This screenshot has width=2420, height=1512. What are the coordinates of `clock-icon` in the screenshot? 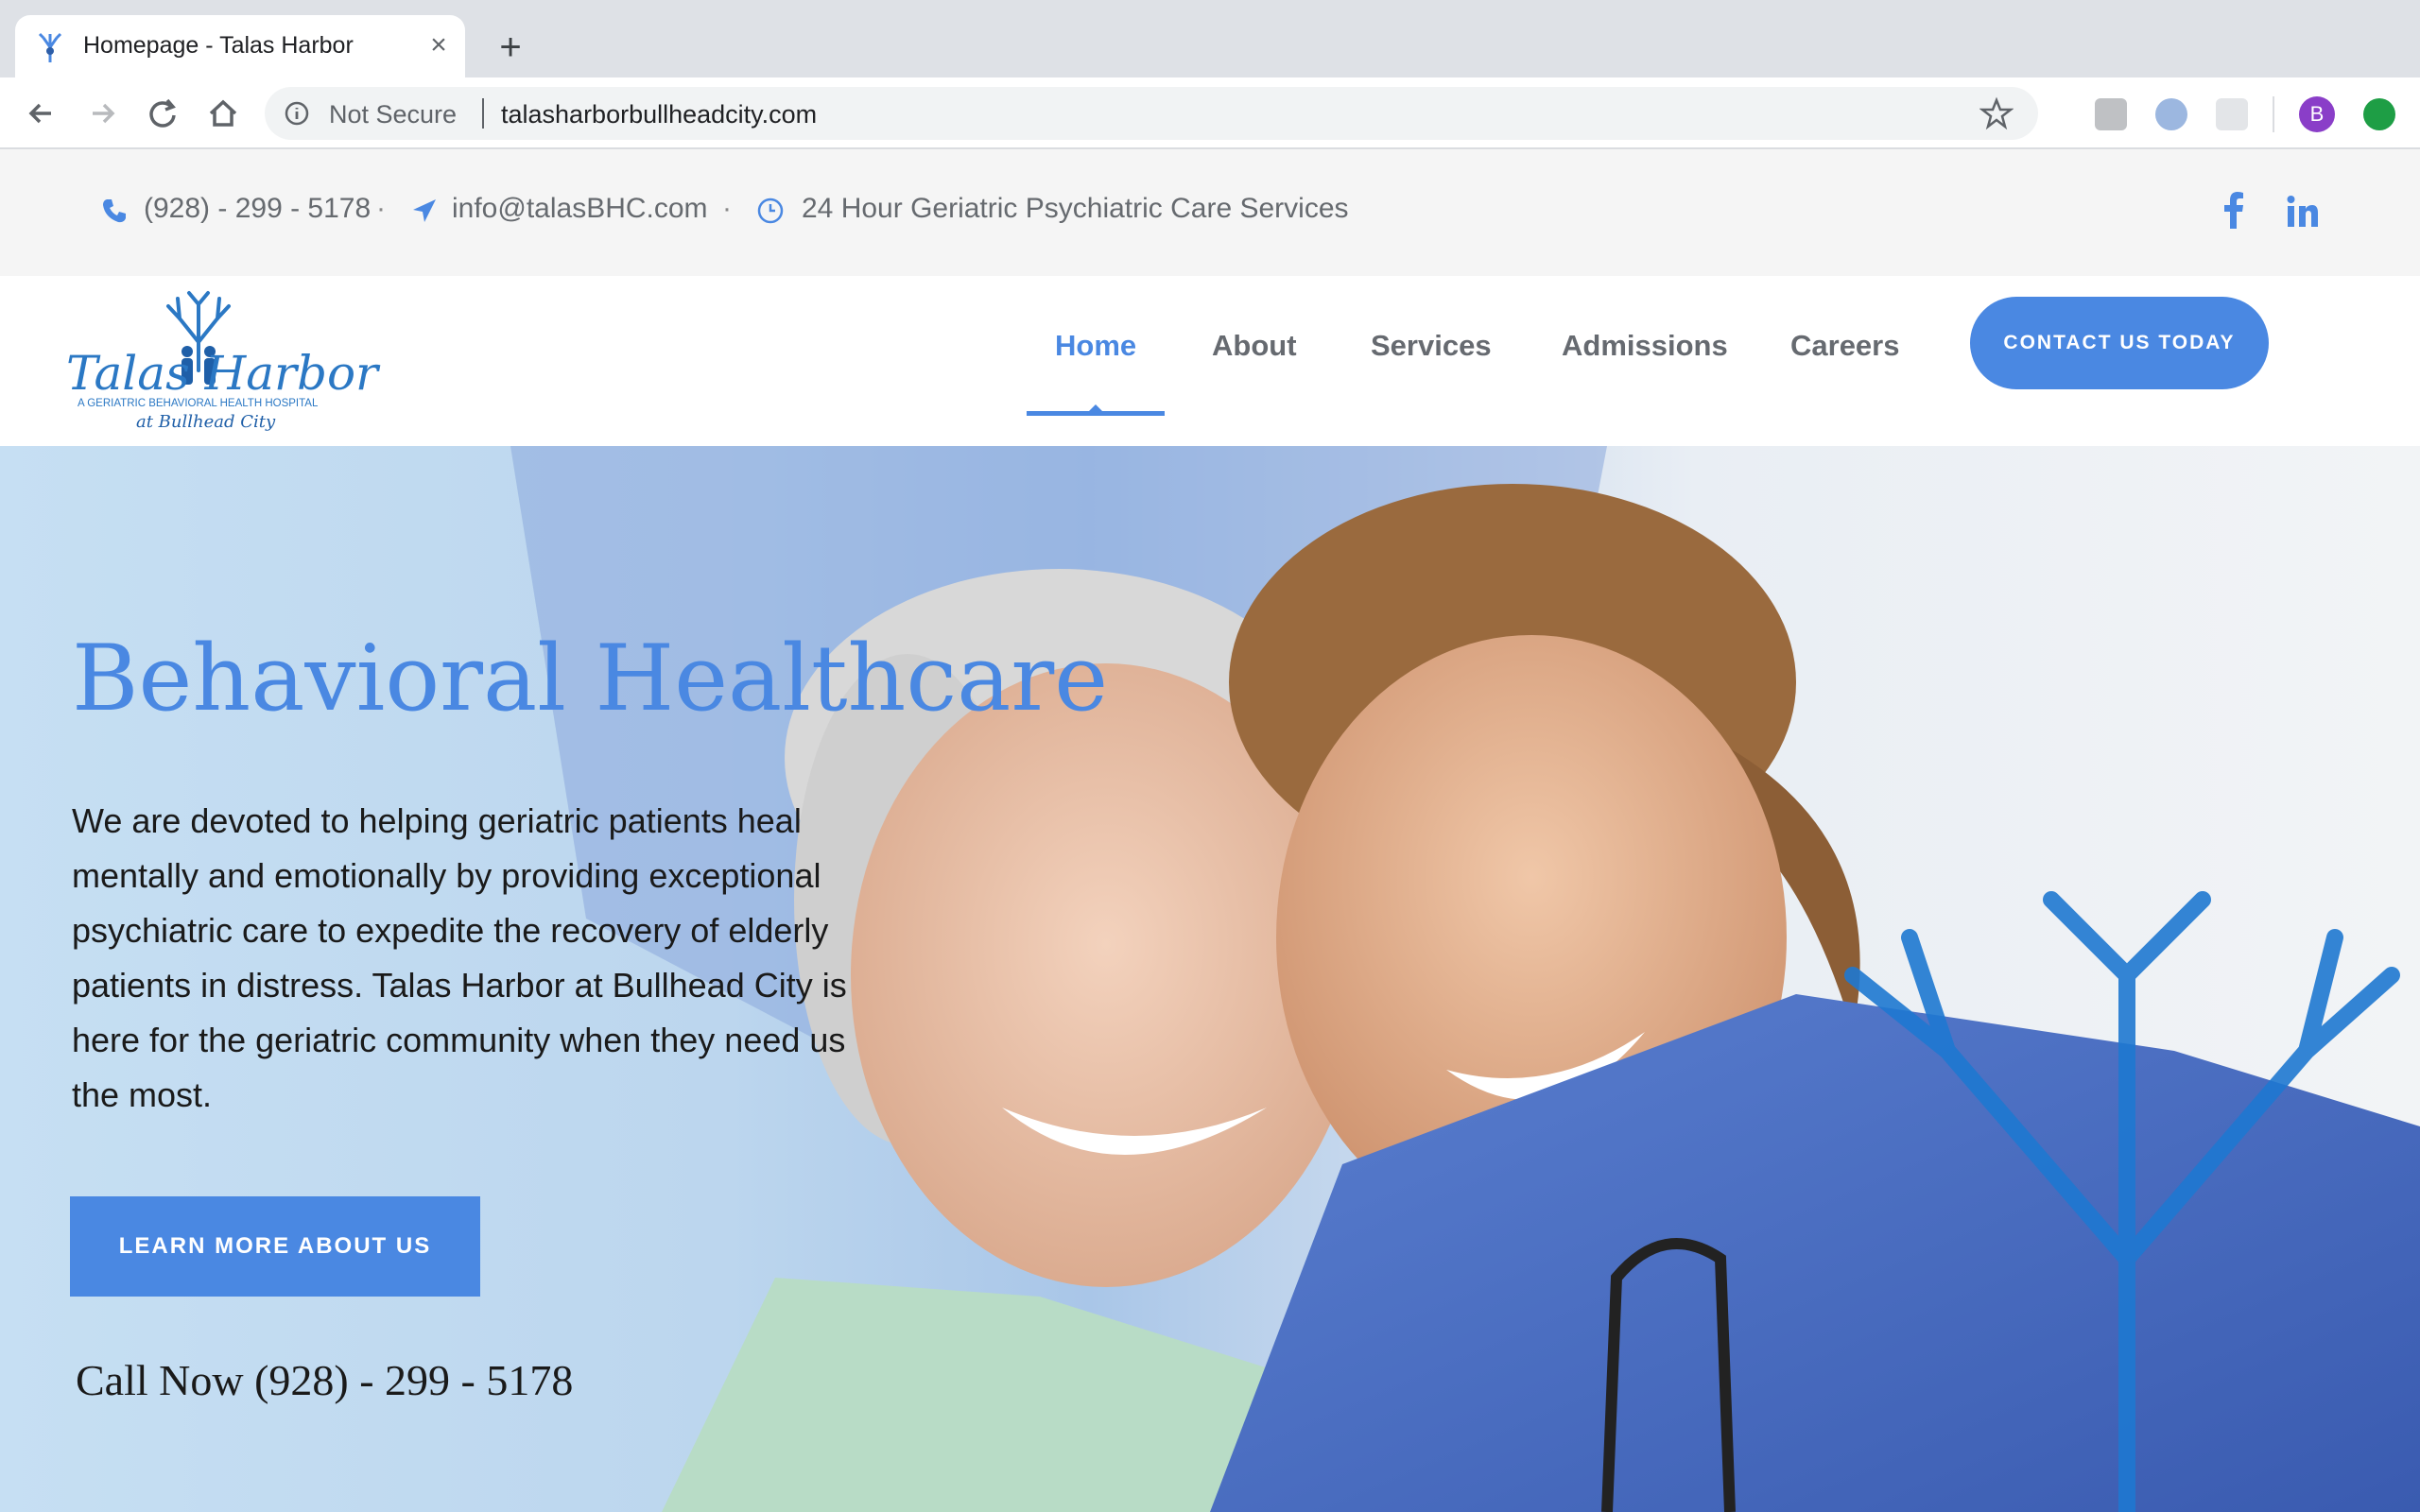 It's located at (770, 211).